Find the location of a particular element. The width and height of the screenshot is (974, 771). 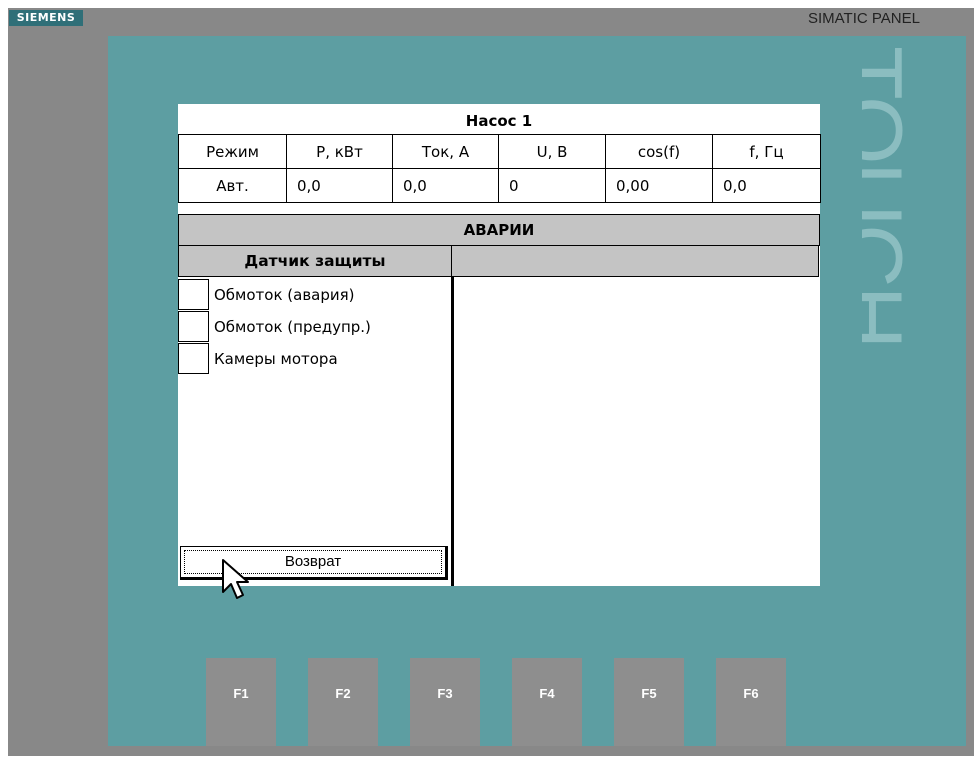

column-header-current: Ток, А is located at coordinates (445, 151).